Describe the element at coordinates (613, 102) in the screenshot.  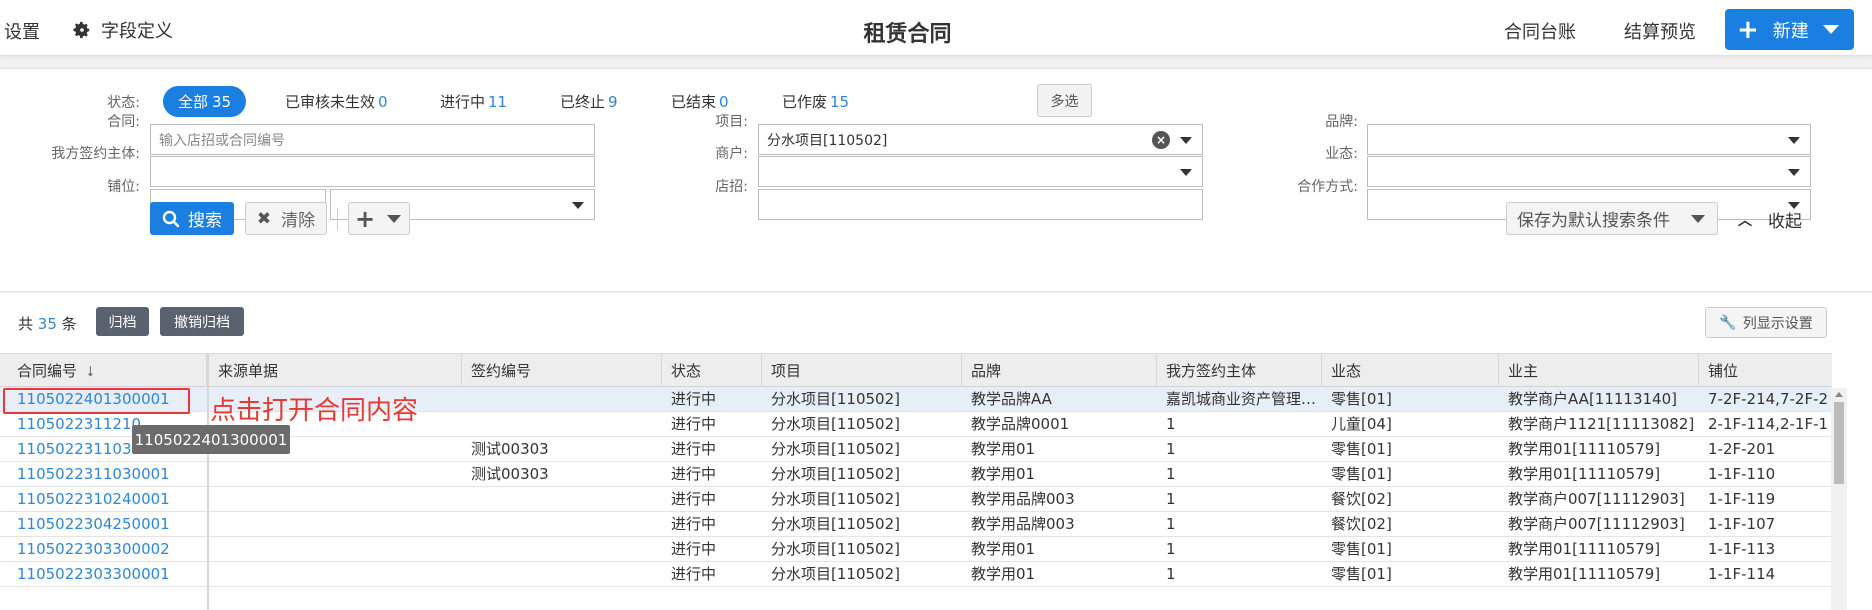
I see `status-count: 9` at that location.